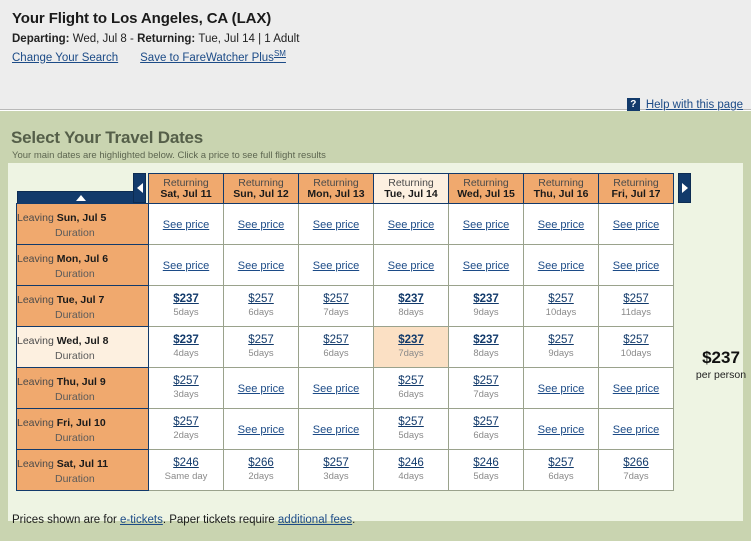 The height and width of the screenshot is (541, 751). I want to click on fare-cell-r3-c2: $257 6days, so click(261, 306).